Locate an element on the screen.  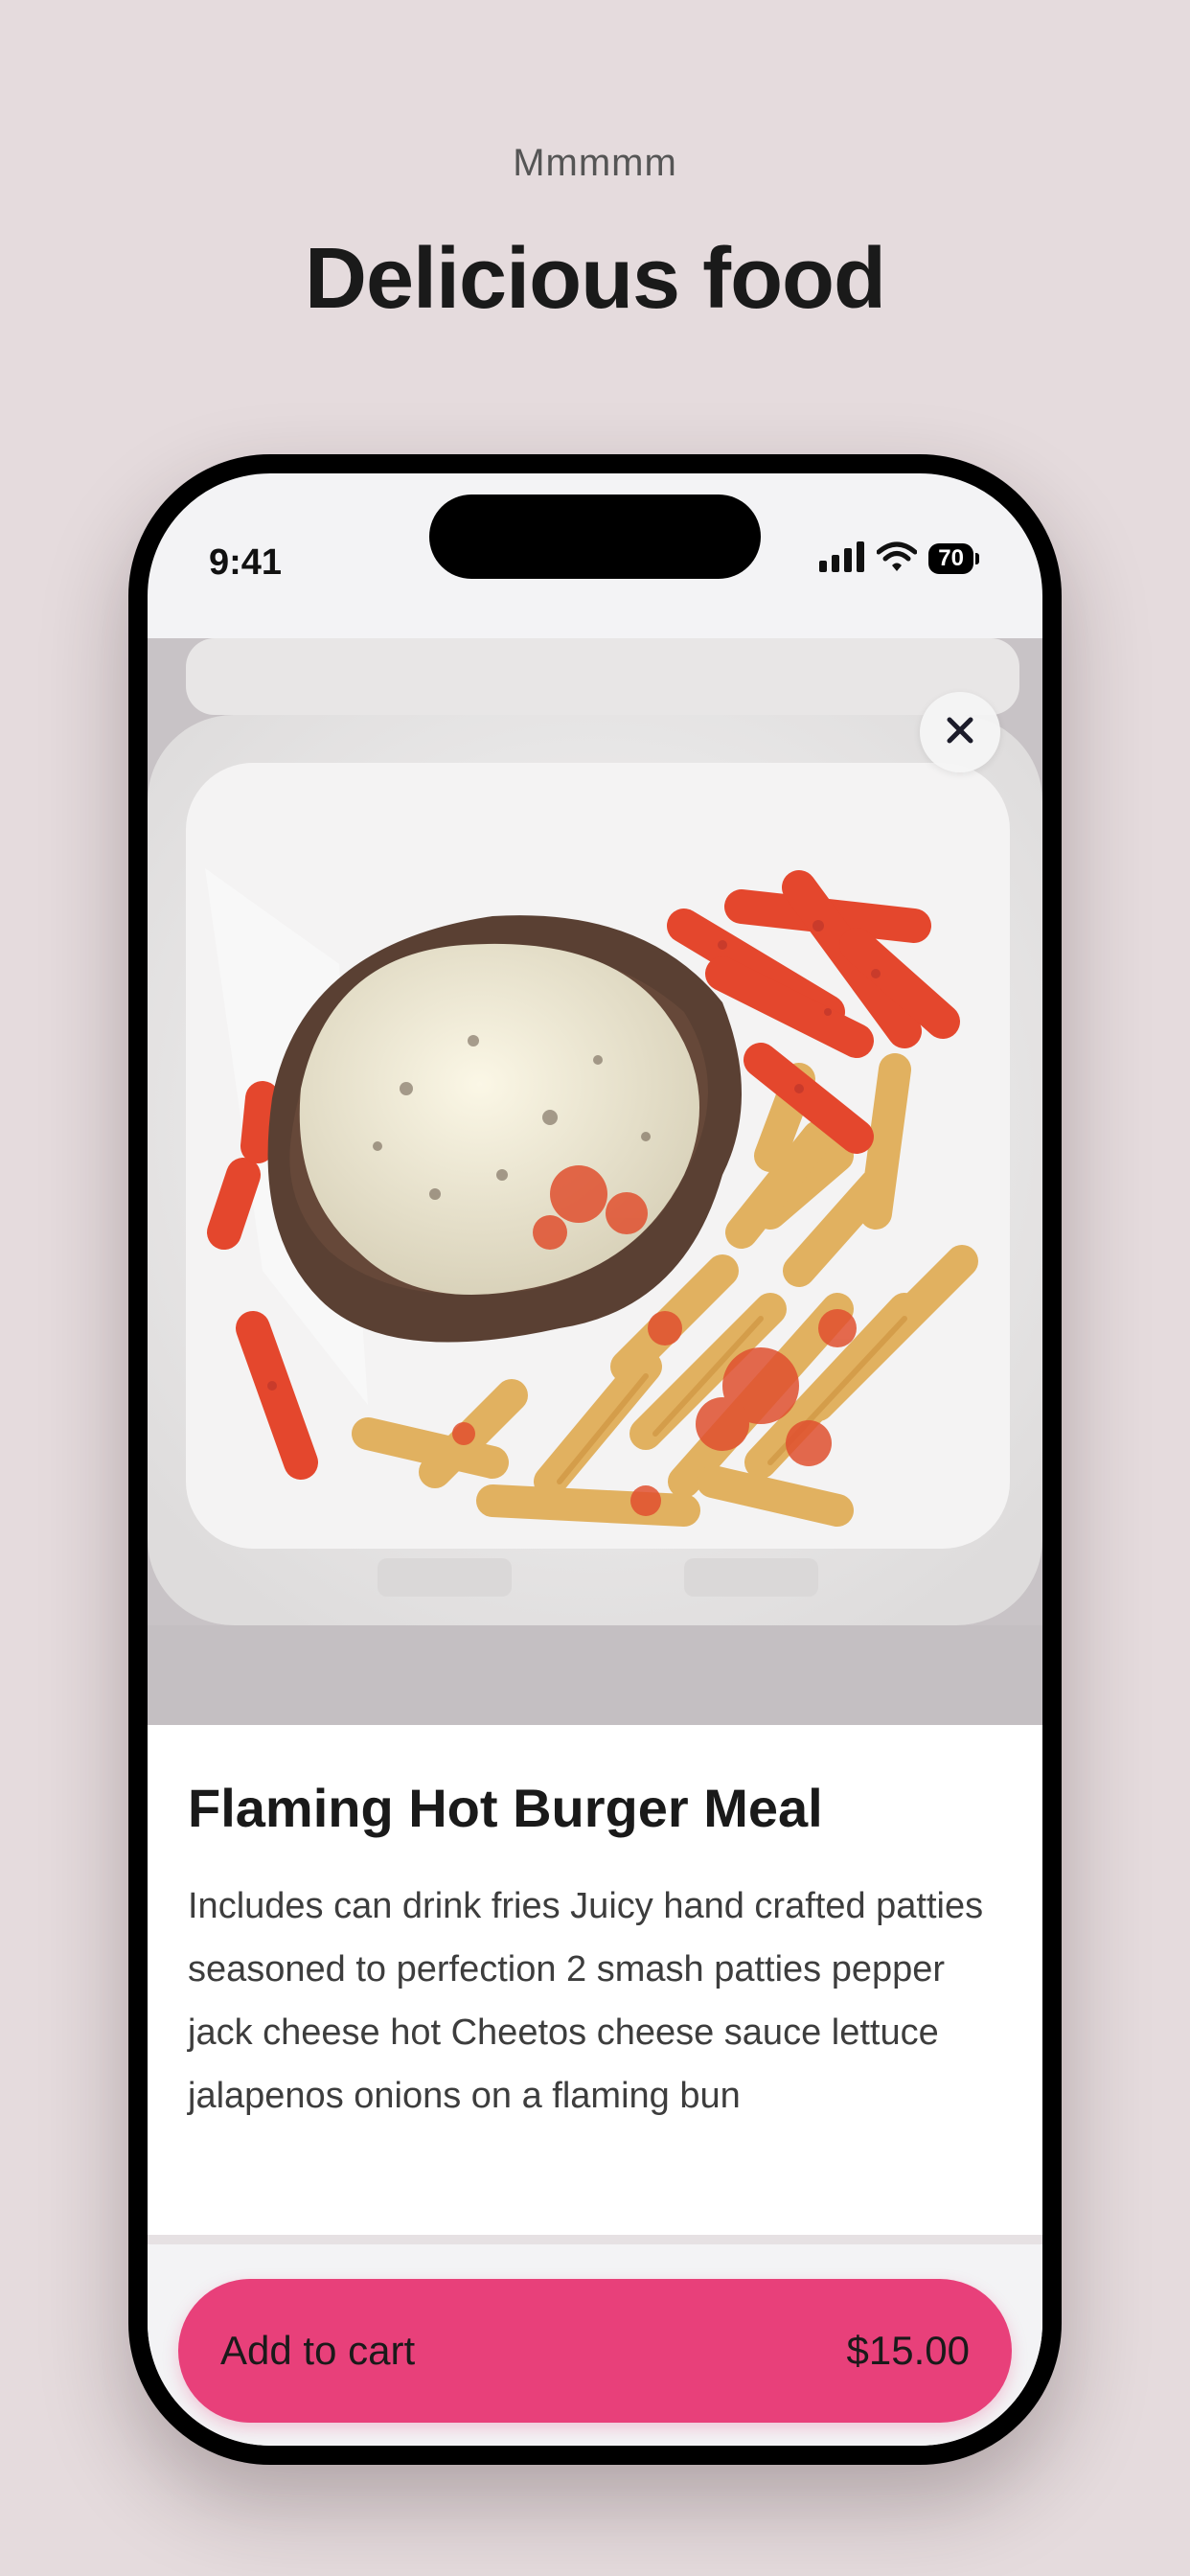
add-to-cart-label: Add to cart is located at coordinates (318, 2350).